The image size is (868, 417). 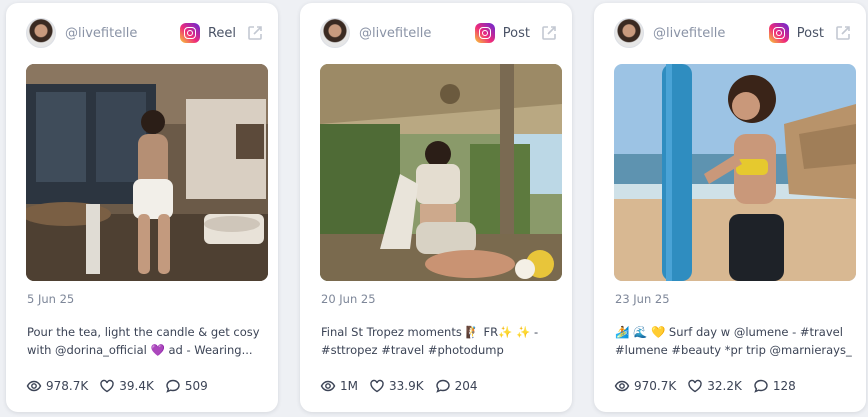 I want to click on likes-count: 33.9K, so click(x=406, y=386).